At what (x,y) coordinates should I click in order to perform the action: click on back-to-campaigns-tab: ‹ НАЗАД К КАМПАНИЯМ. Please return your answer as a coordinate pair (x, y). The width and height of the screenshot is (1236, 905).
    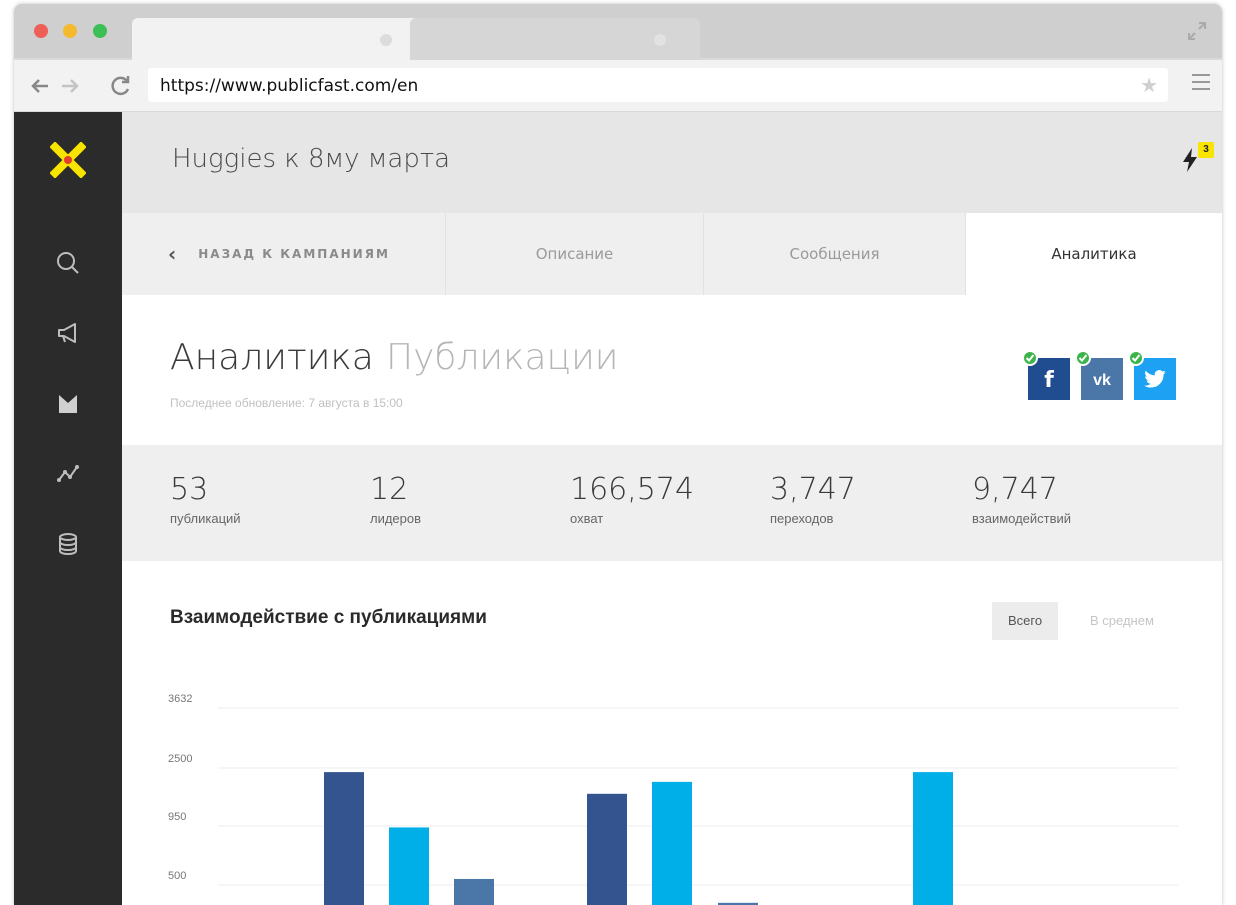
    Looking at the image, I should click on (284, 254).